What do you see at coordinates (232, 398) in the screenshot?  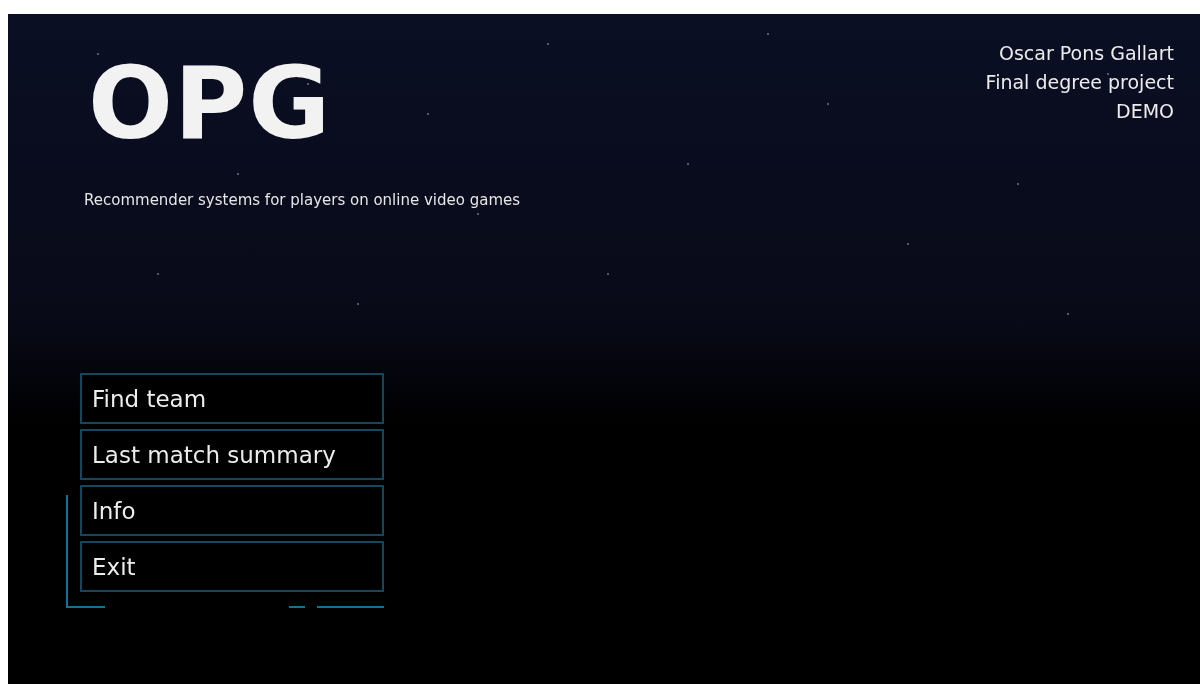 I see `menu-button: Find team` at bounding box center [232, 398].